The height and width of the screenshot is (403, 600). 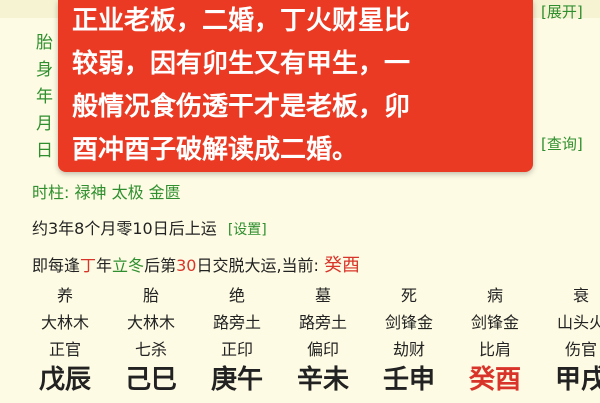 What do you see at coordinates (408, 349) in the screenshot?
I see `ten-god-cell: 劫财` at bounding box center [408, 349].